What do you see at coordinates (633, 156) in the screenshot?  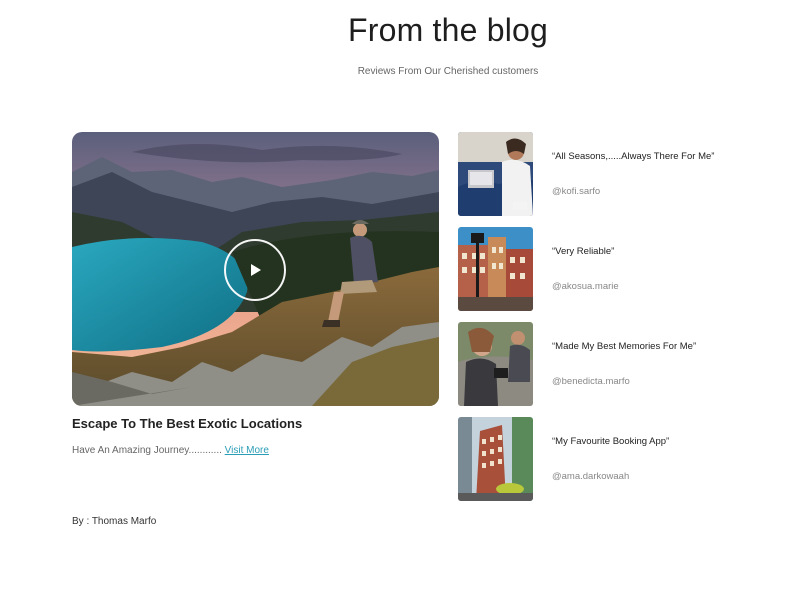 I see `review-quote: “All Seasons,.....Always There For Me”` at bounding box center [633, 156].